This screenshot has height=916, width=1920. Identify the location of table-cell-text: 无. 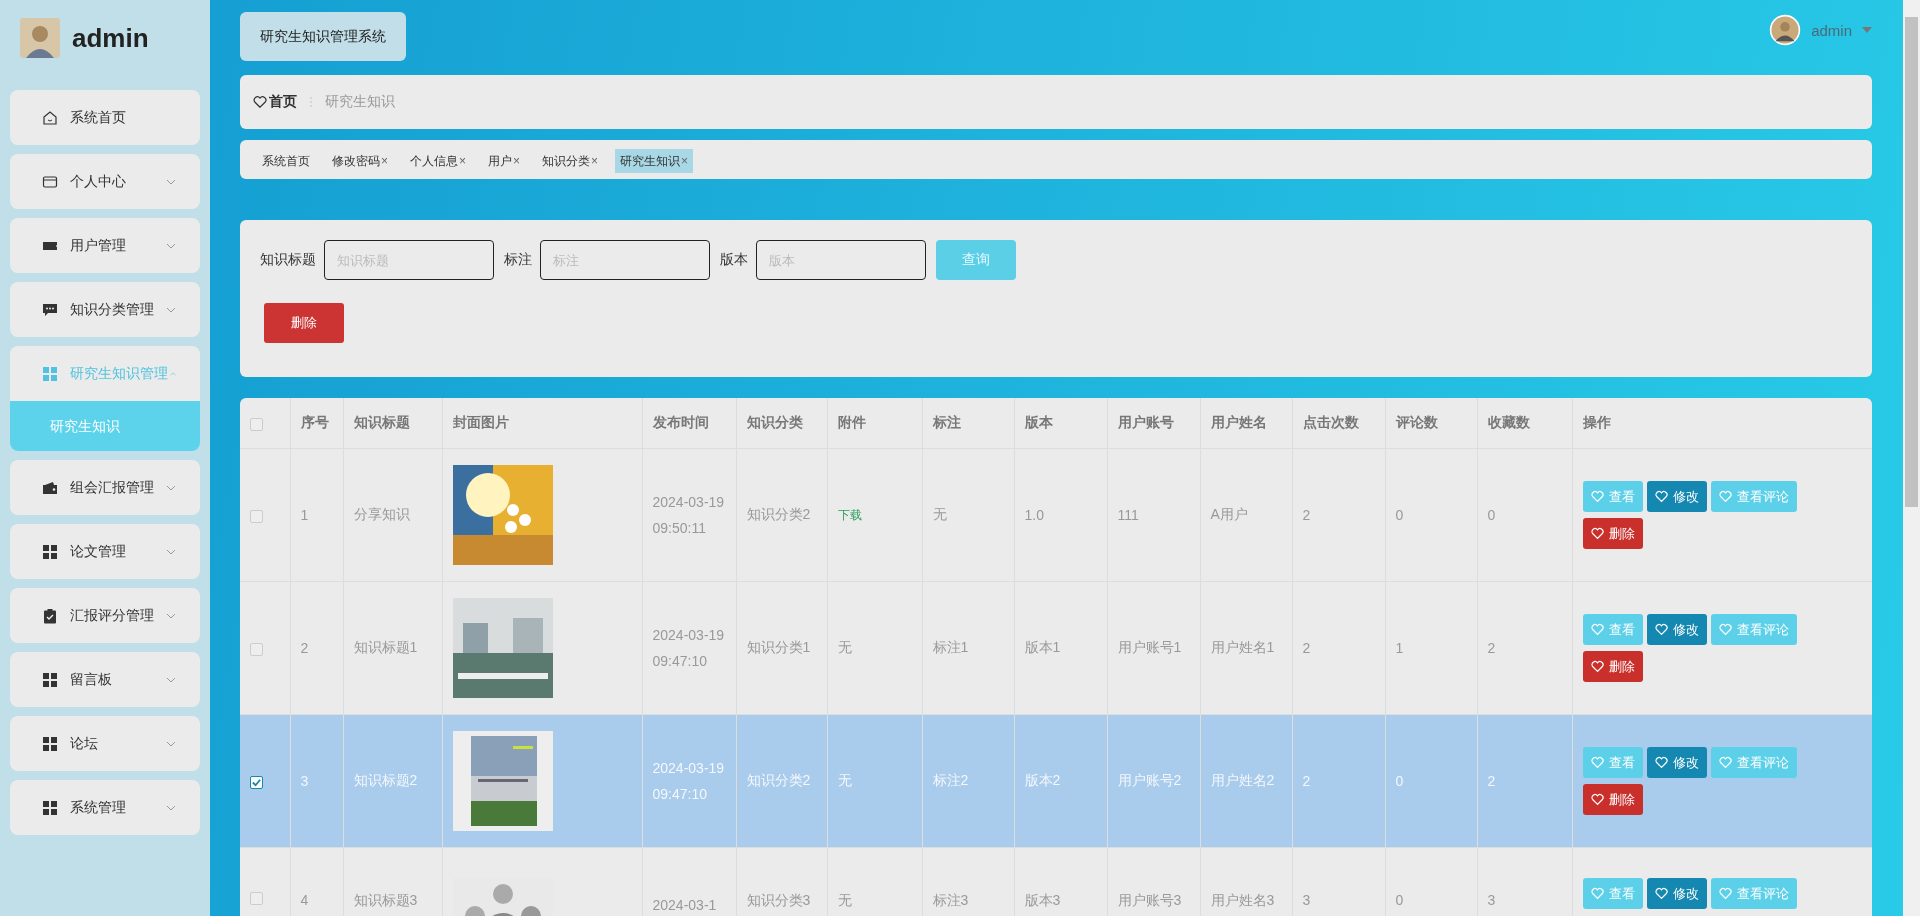
(844, 900).